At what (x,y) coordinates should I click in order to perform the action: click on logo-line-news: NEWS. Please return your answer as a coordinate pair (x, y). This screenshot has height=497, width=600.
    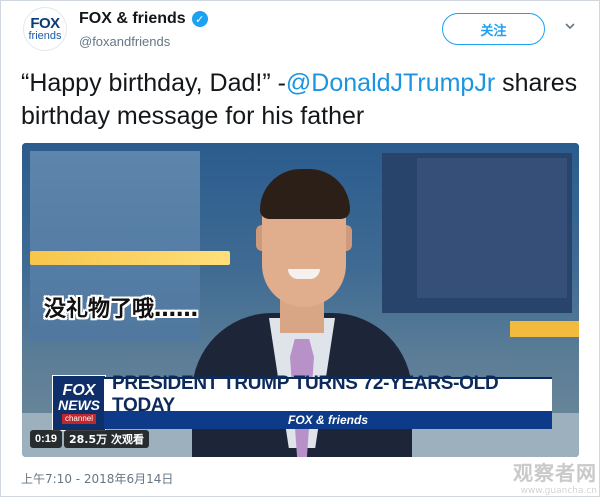
    Looking at the image, I should click on (79, 404).